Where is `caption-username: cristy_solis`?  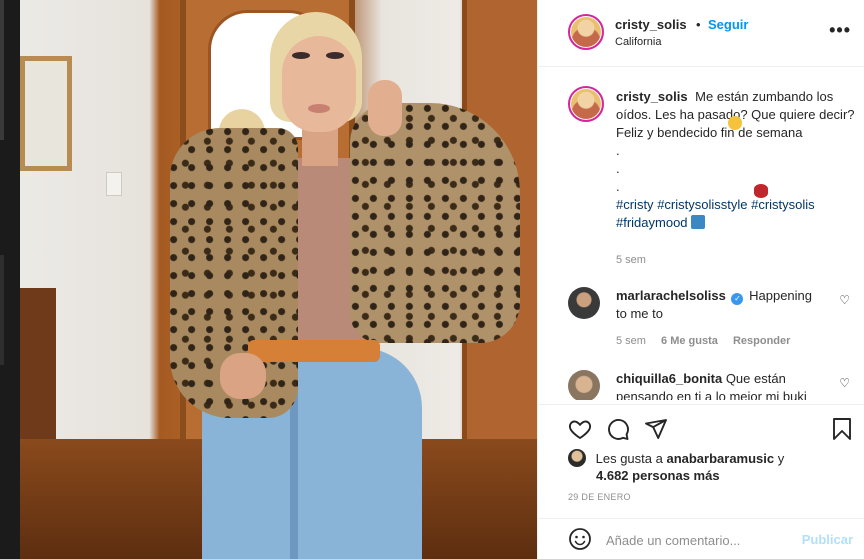
caption-username: cristy_solis is located at coordinates (652, 96).